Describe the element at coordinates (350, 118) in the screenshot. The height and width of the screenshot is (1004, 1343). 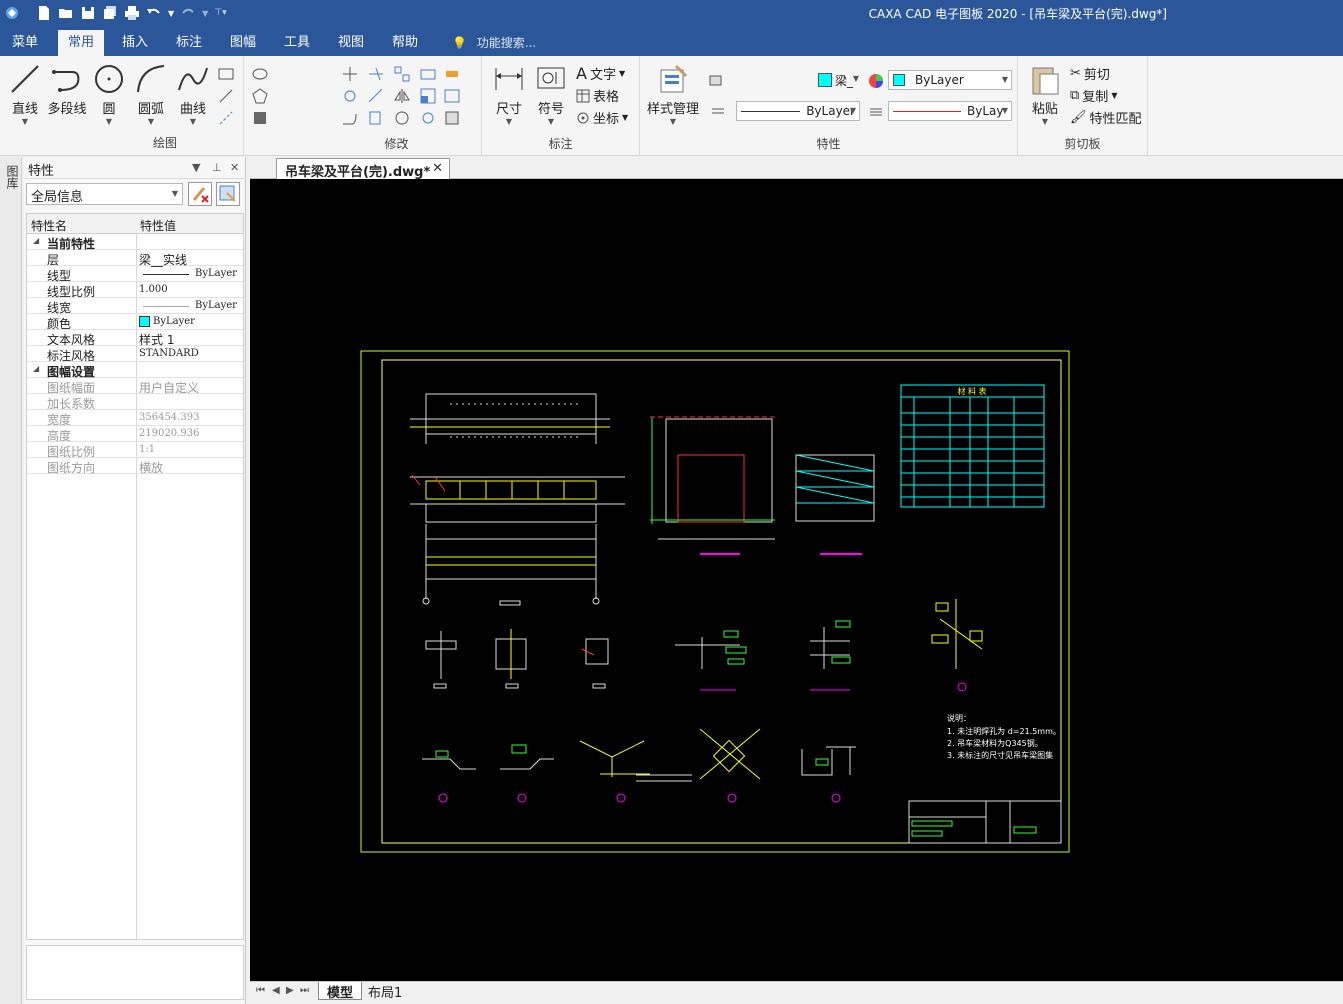
I see `fillet-icon` at that location.